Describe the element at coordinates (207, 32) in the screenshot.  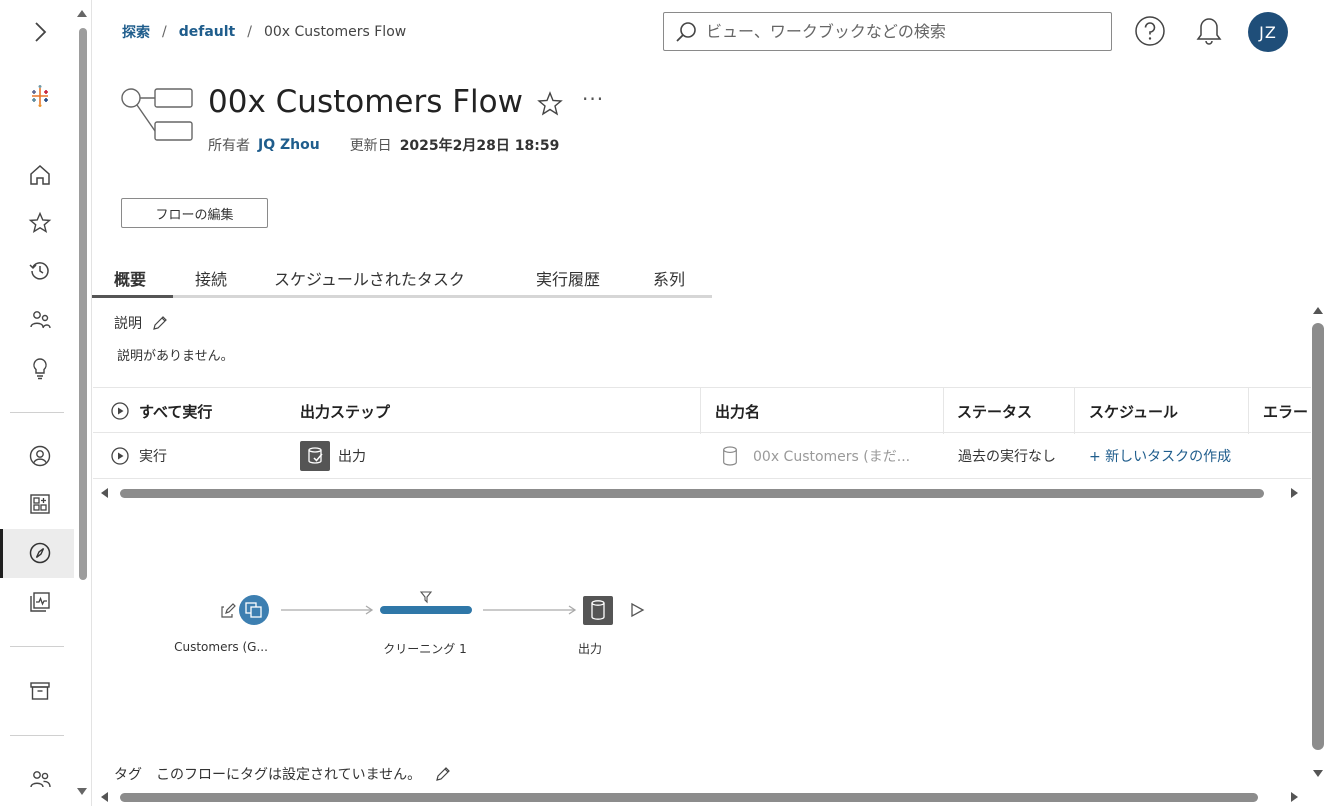
I see `breadcrumb-project: default` at that location.